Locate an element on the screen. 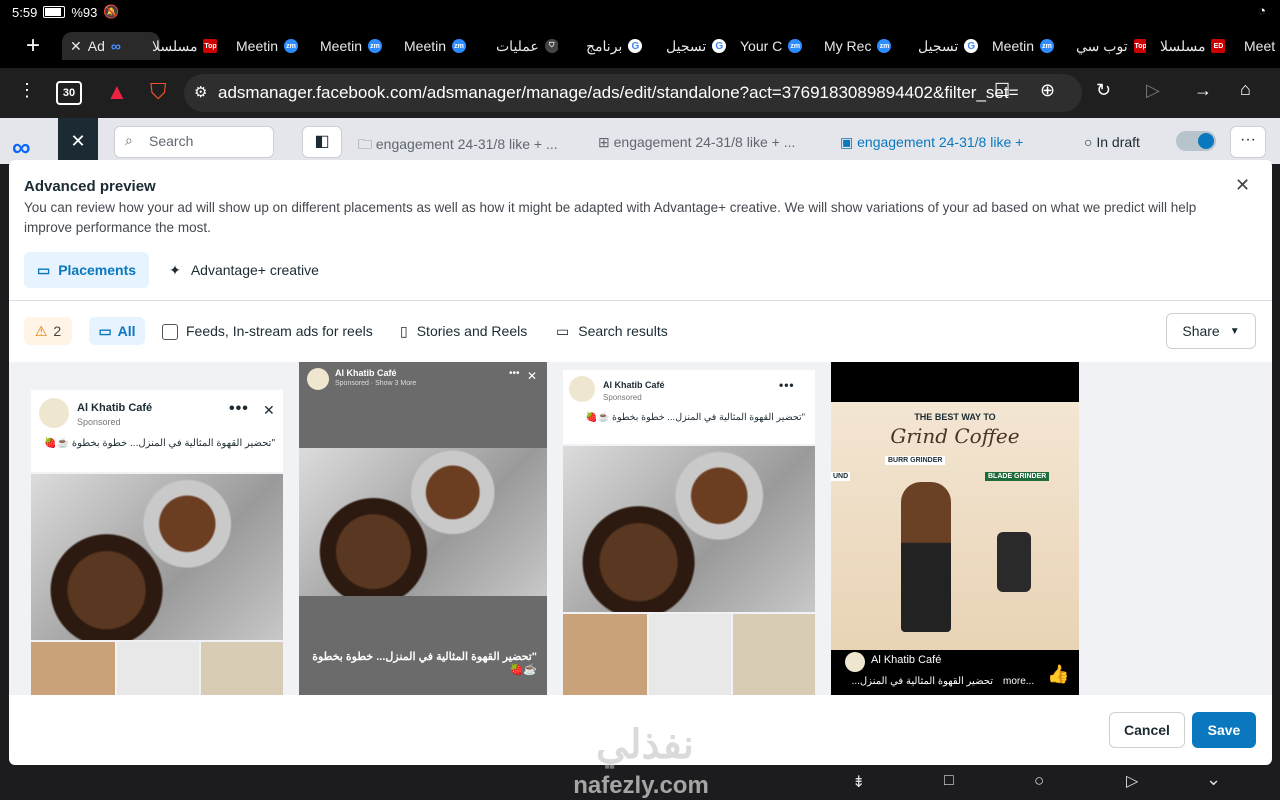 The width and height of the screenshot is (1280, 800). new-tab-icon: + is located at coordinates (33, 46).